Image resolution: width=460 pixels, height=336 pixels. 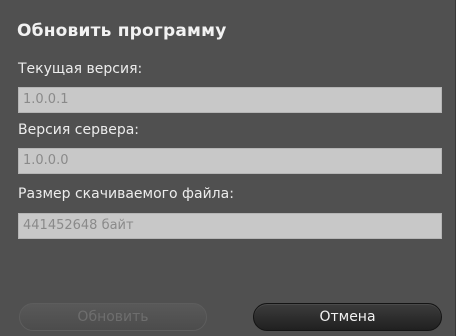 What do you see at coordinates (122, 31) in the screenshot?
I see `dialog-title: Обновить программу` at bounding box center [122, 31].